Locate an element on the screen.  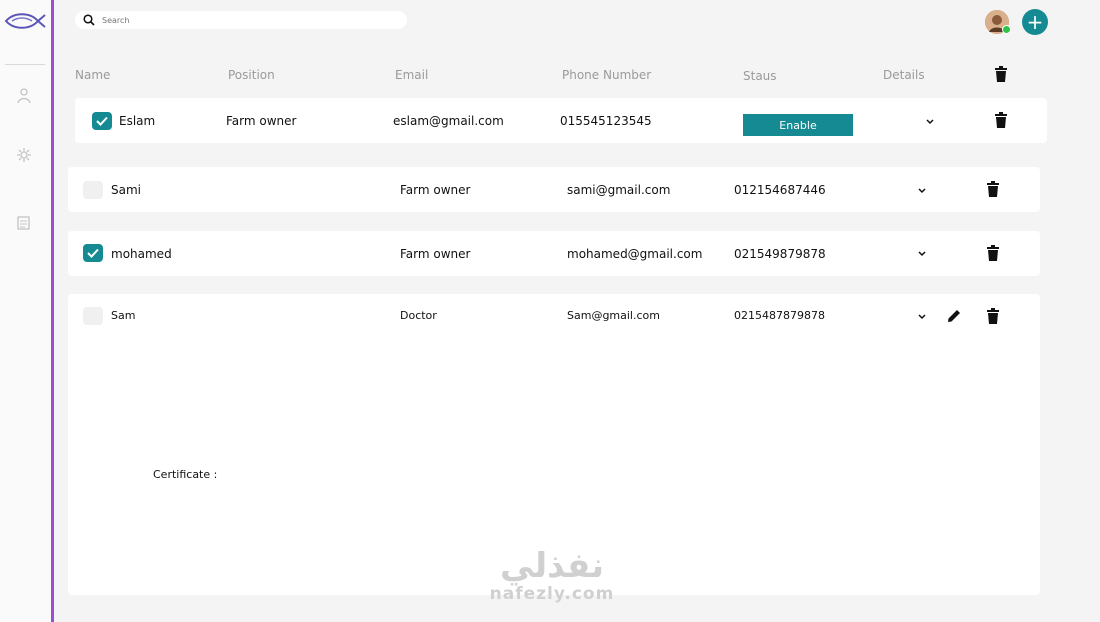
column-header-email: Email is located at coordinates (412, 75).